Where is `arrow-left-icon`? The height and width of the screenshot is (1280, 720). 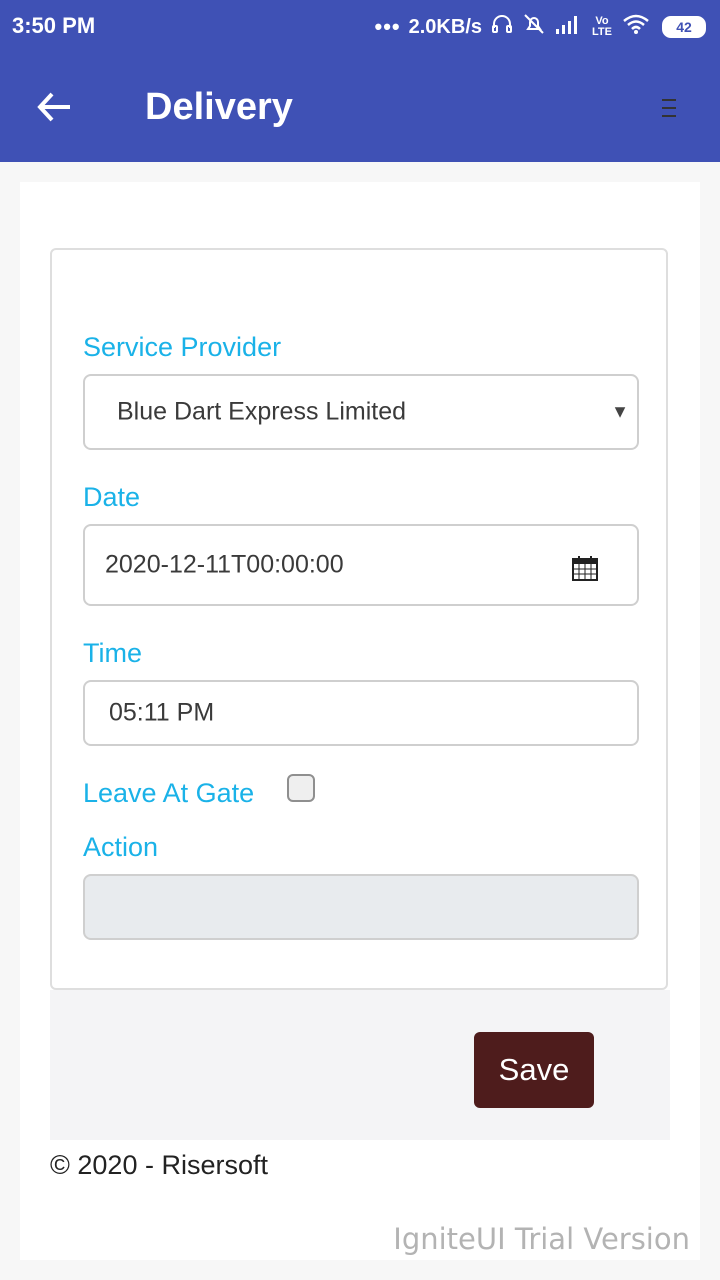
arrow-left-icon is located at coordinates (55, 114).